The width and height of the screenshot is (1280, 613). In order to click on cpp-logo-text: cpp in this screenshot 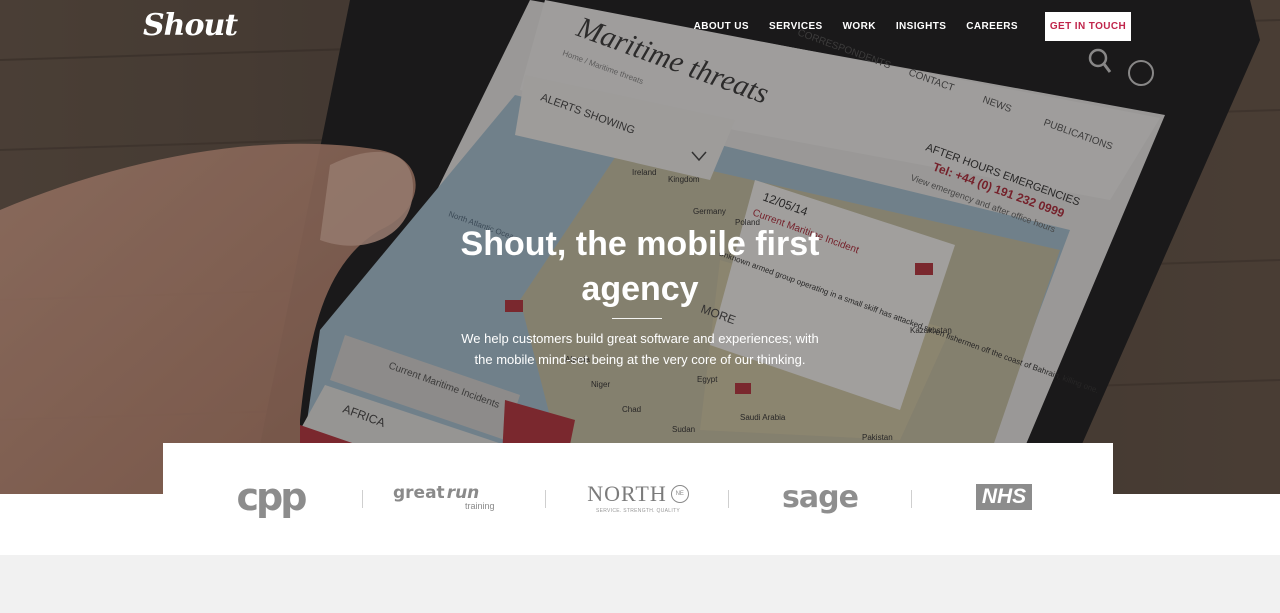, I will do `click(272, 497)`.